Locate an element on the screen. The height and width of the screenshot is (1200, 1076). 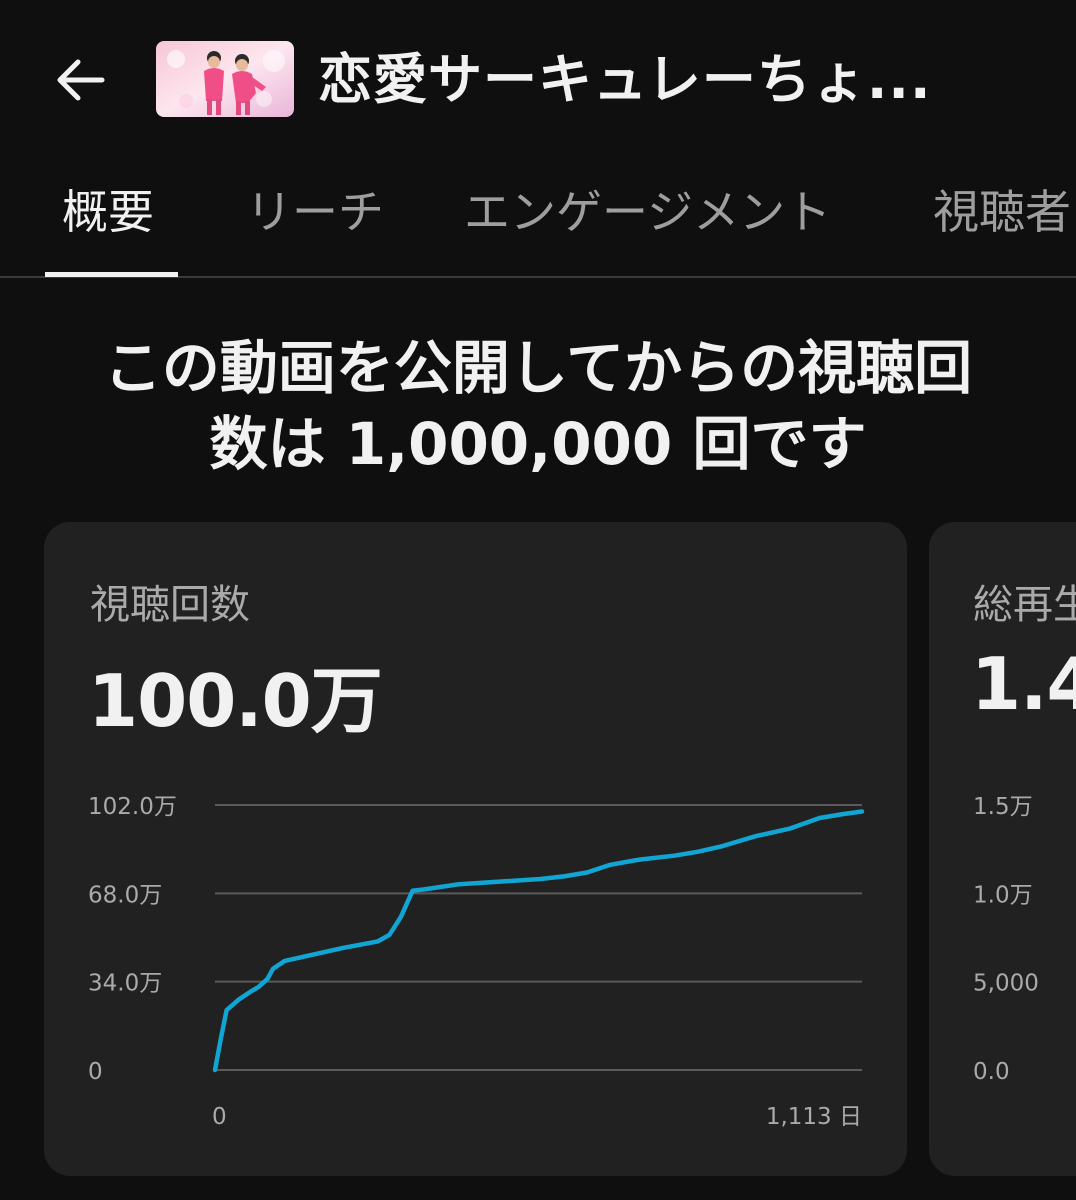
y-tick-label: 0.0 is located at coordinates (991, 1072).